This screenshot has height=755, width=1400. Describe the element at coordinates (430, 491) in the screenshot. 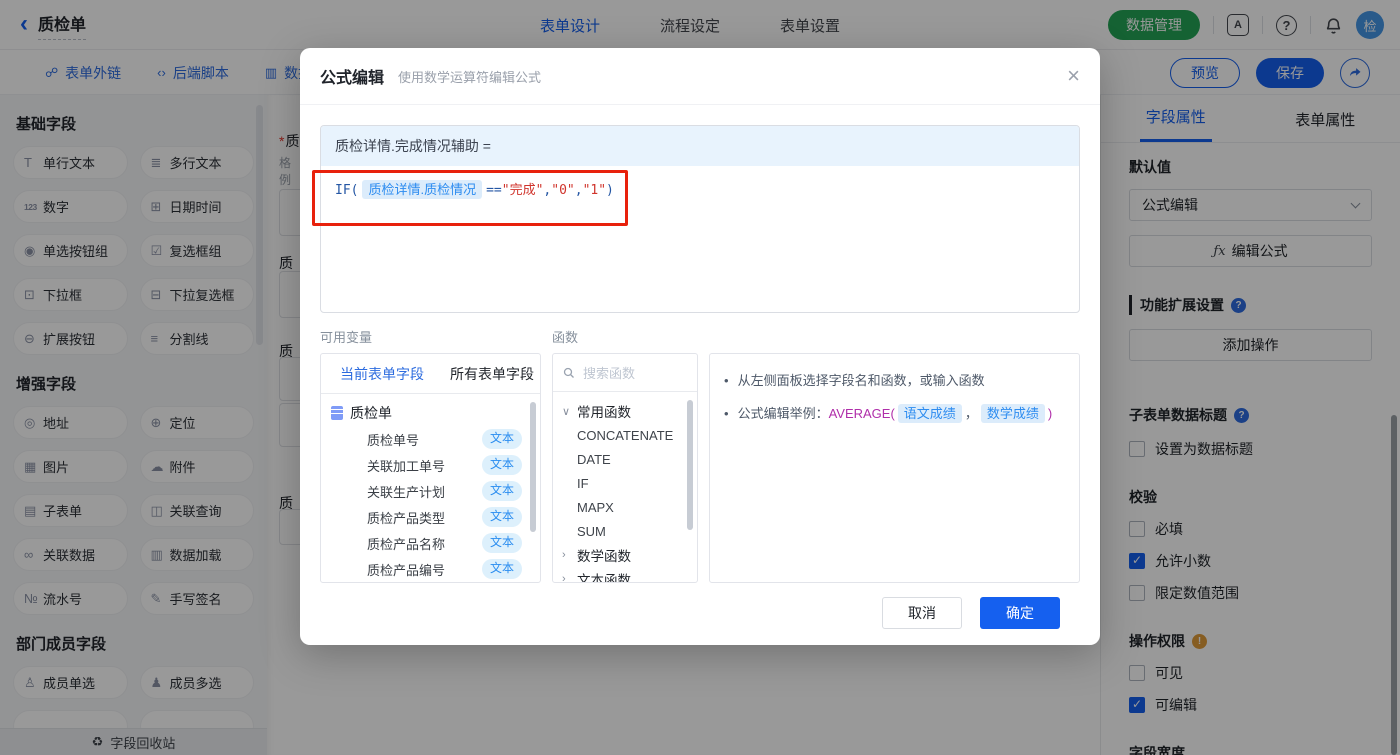

I see `variable-row: 关联生产计划 文本` at that location.